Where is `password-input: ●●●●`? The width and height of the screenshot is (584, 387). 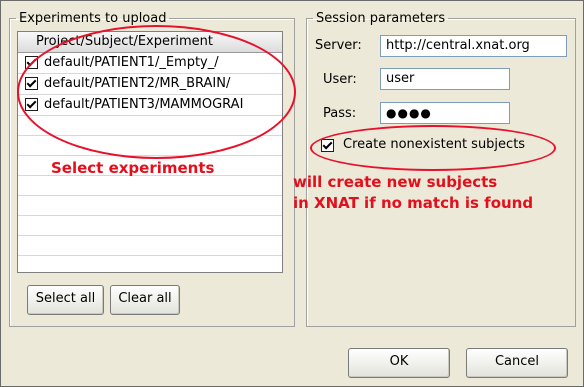 password-input: ●●●● is located at coordinates (445, 113).